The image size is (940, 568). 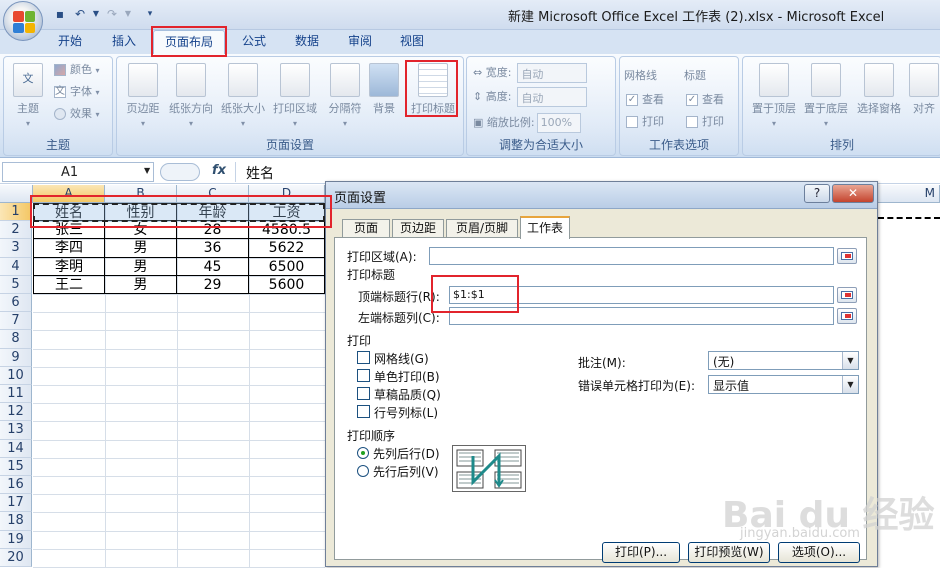 I want to click on align-button: 对齐, so click(x=923, y=89).